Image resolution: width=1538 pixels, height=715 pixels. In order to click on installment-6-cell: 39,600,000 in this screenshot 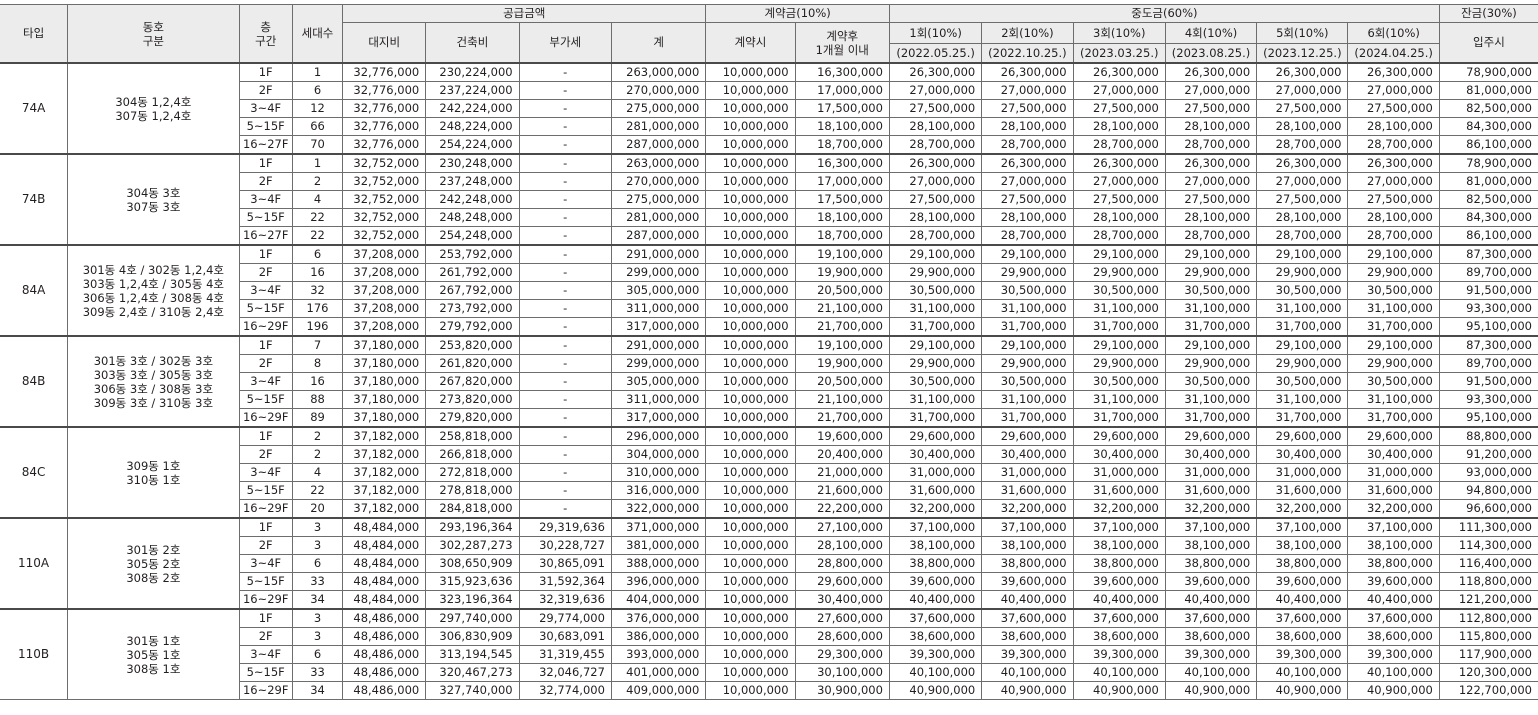, I will do `click(1393, 581)`.